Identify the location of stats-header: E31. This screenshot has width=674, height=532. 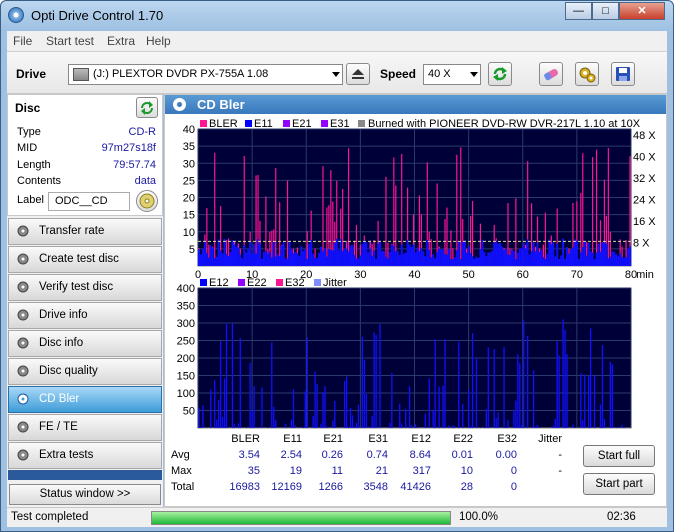
(378, 439).